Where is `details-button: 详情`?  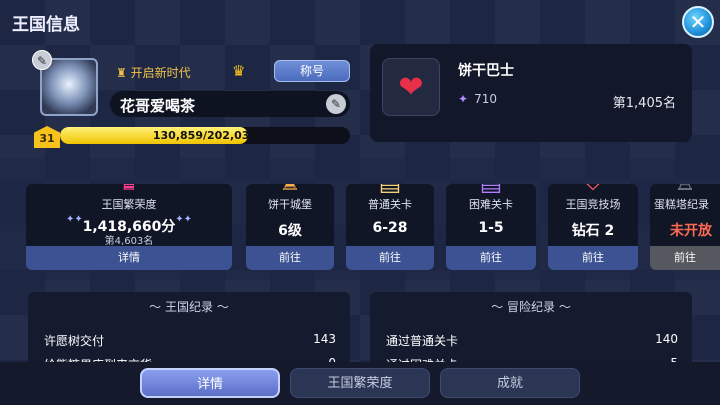
details-button: 详情 is located at coordinates (129, 258).